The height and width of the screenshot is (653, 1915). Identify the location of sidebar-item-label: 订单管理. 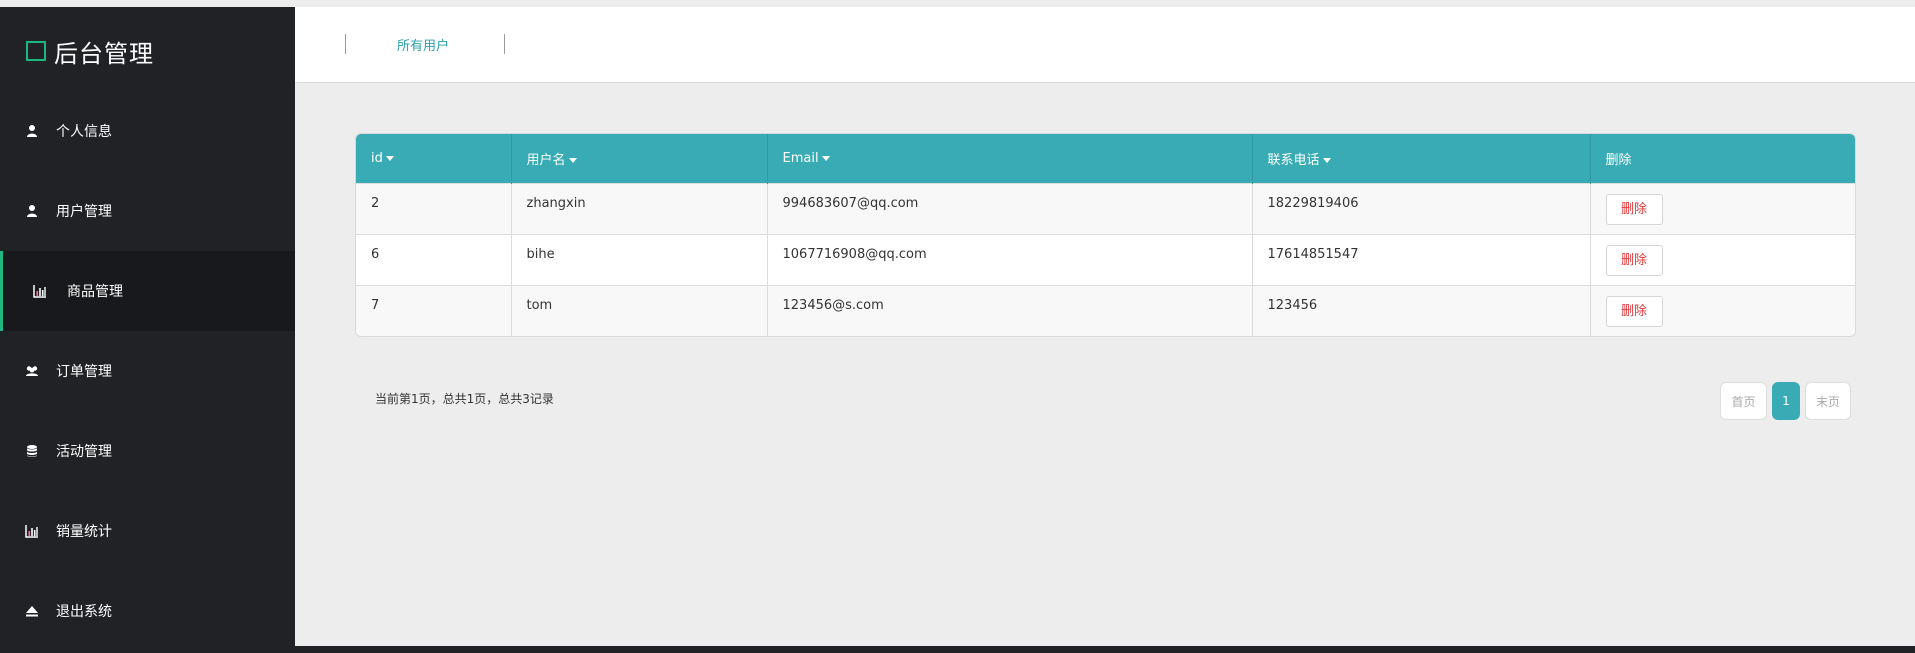
(84, 372).